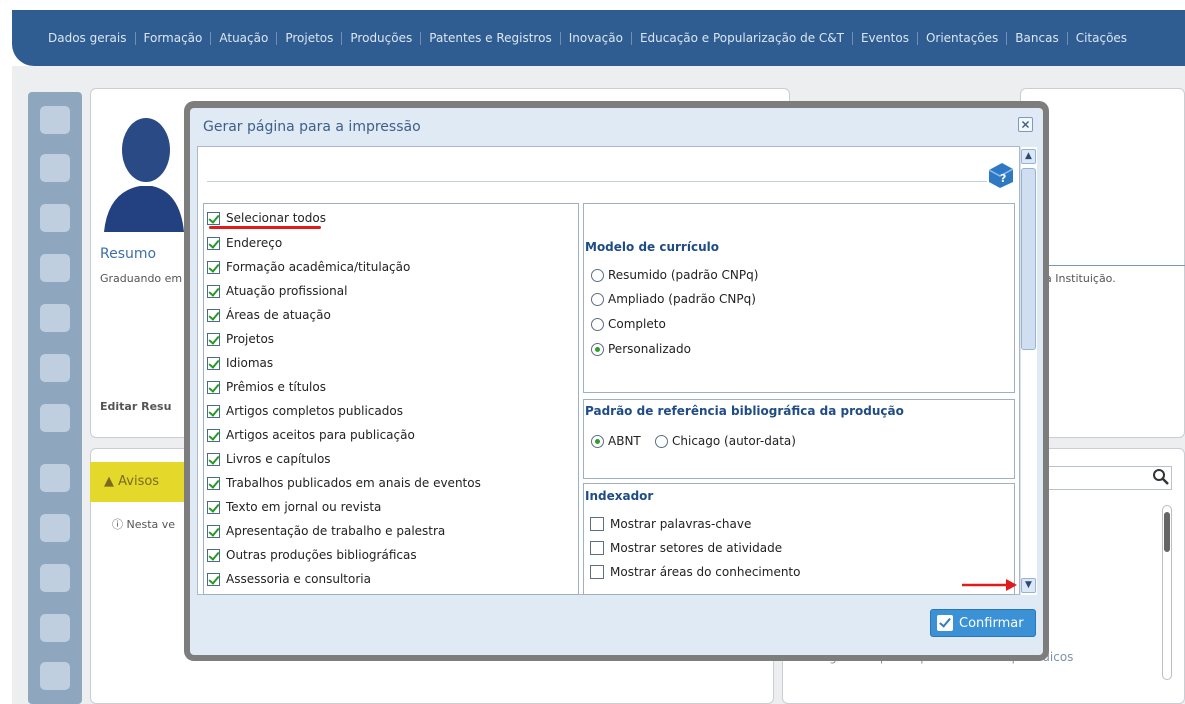 The image size is (1185, 704). What do you see at coordinates (311, 435) in the screenshot?
I see `checkbox-artigos-aceitos: Artigos aceitos para publicação` at bounding box center [311, 435].